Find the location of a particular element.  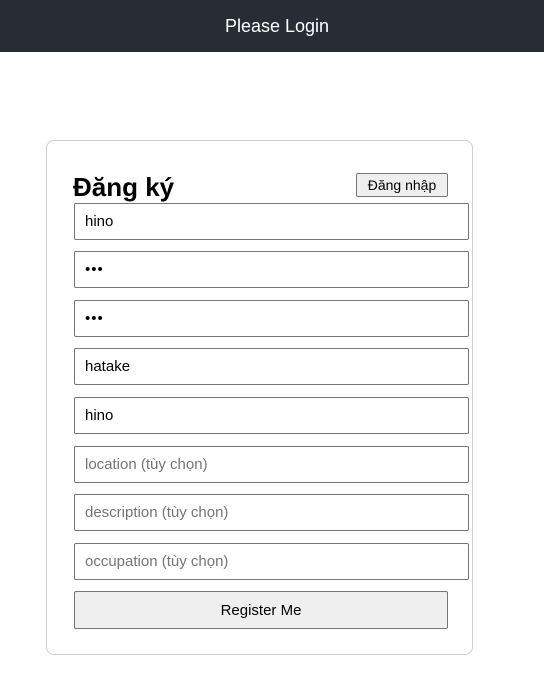

top-navbar: Please Login is located at coordinates (272, 26).